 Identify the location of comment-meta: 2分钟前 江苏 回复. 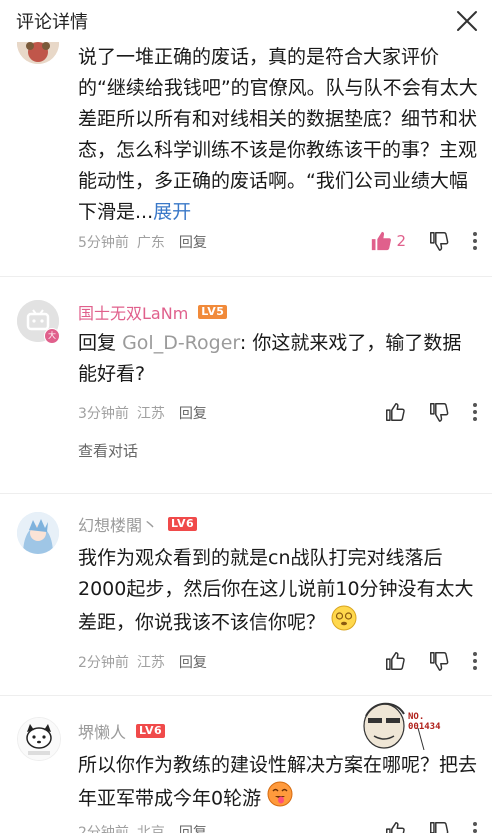
(142, 662).